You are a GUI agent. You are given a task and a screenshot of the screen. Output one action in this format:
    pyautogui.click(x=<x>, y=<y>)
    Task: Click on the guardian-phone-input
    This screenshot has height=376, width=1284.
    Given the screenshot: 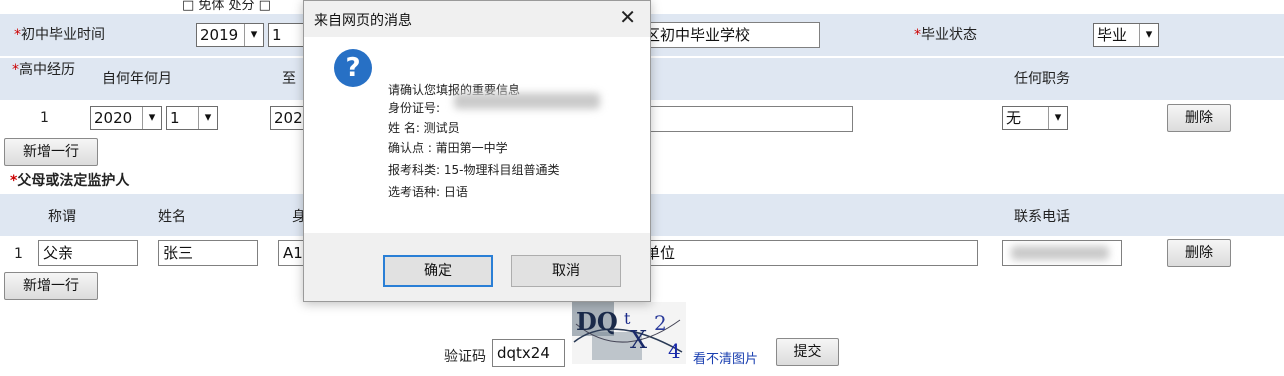 What is the action you would take?
    pyautogui.click(x=1062, y=253)
    